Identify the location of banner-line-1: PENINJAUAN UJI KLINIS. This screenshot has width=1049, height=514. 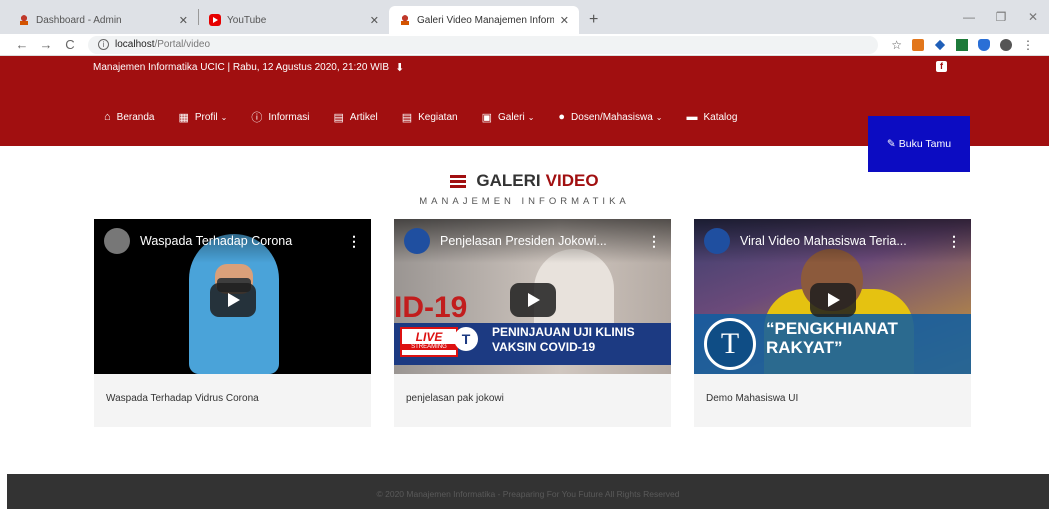
(563, 332).